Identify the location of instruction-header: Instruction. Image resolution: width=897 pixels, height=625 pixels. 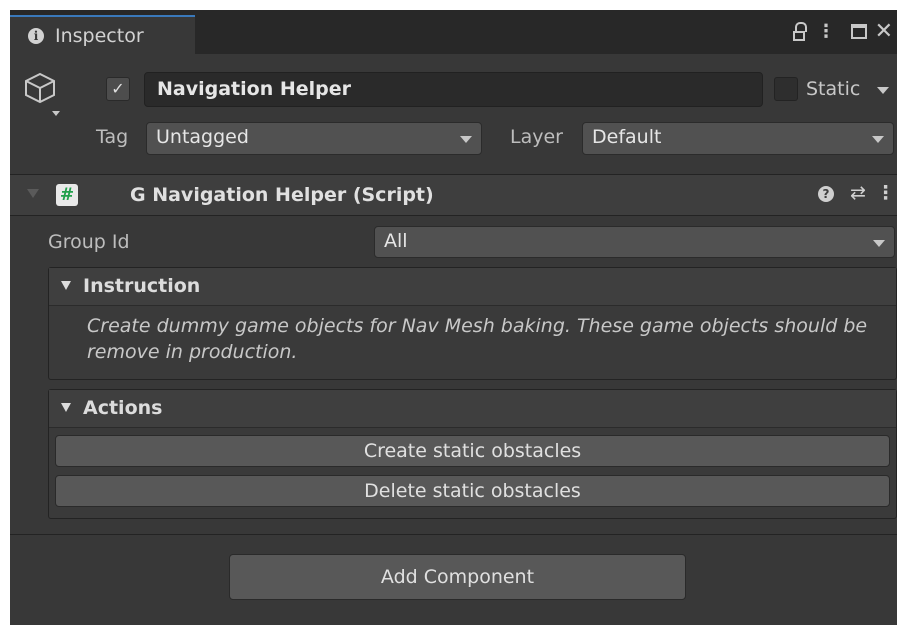
(472, 287).